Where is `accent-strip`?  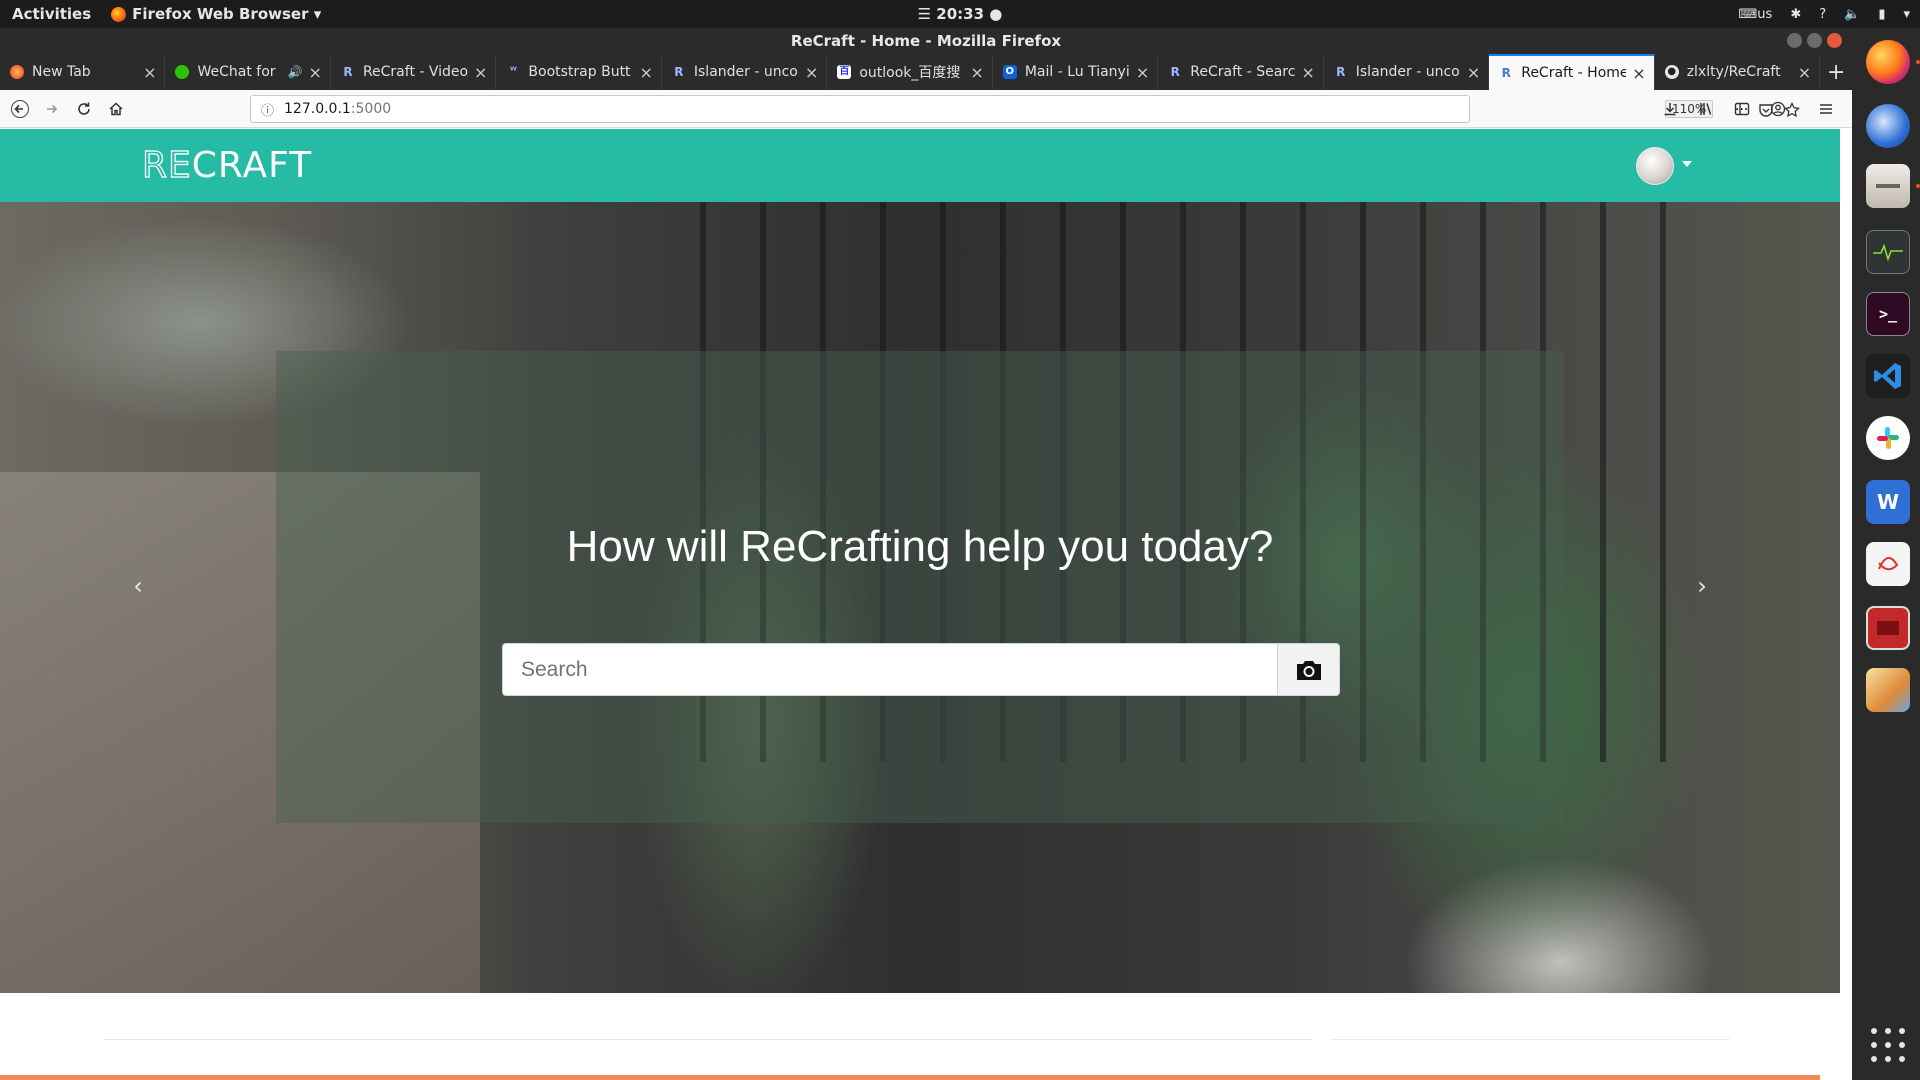 accent-strip is located at coordinates (910, 1077).